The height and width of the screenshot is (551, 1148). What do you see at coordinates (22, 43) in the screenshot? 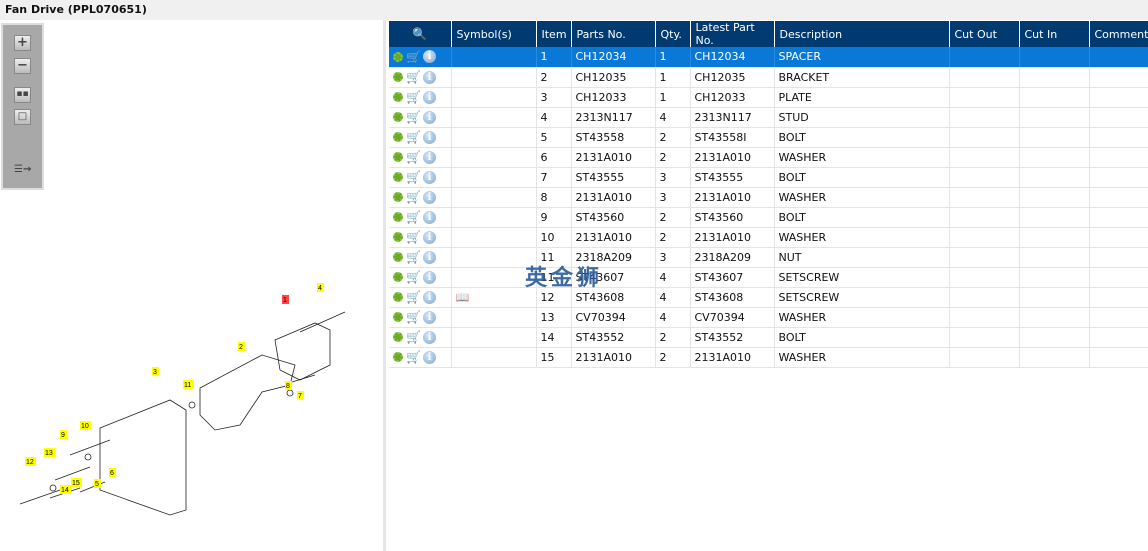
I see `zoom-in-icon: +` at bounding box center [22, 43].